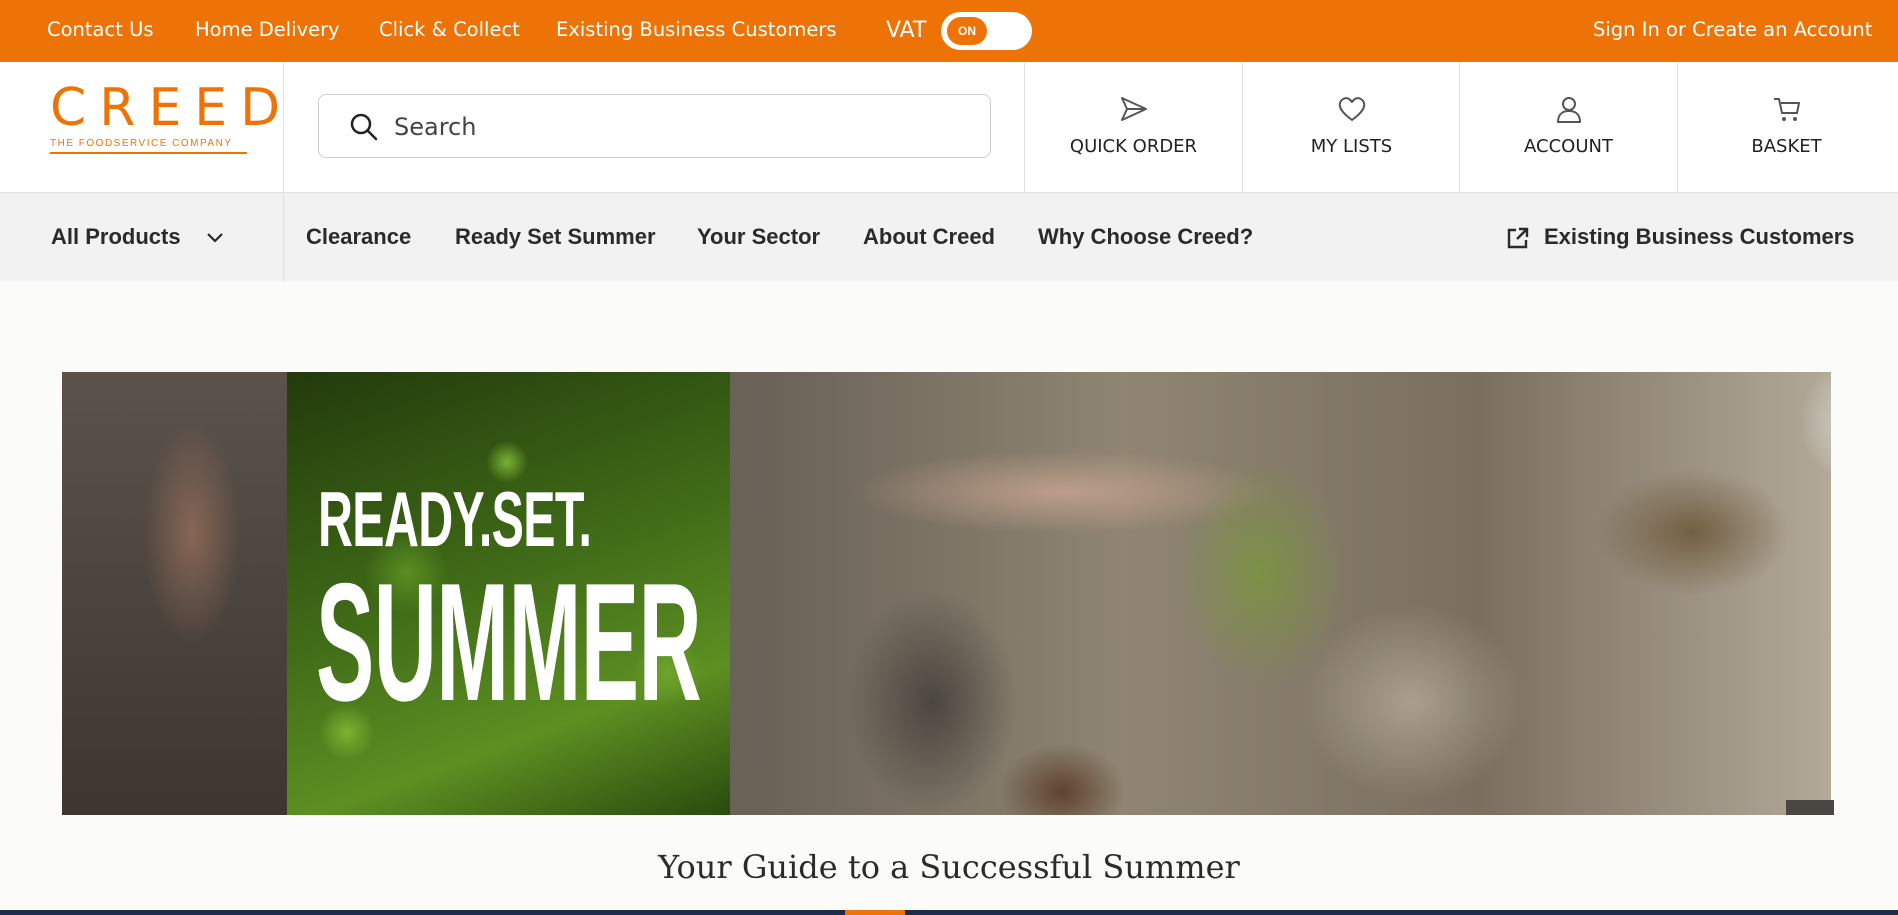 This screenshot has height=915, width=1898. Describe the element at coordinates (1699, 237) in the screenshot. I see `nav-existing-business-customers: Existing Business Customers` at that location.